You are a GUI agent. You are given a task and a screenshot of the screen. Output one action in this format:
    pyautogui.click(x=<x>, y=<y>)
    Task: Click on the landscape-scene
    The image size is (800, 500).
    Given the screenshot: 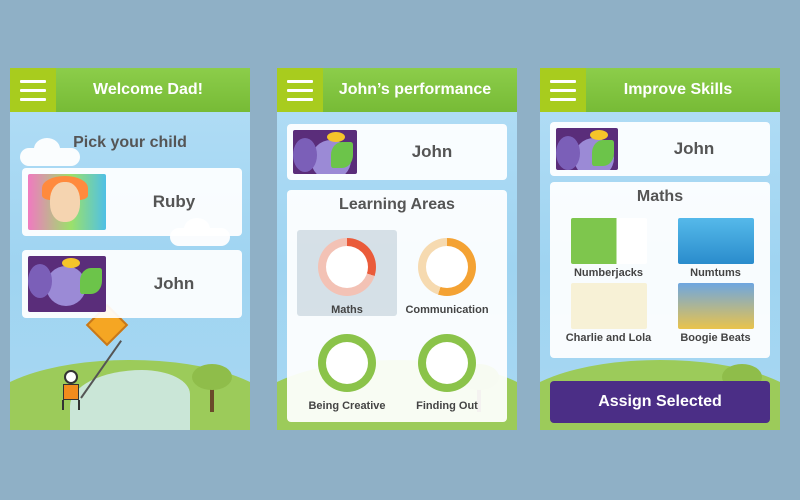 What is the action you would take?
    pyautogui.click(x=130, y=375)
    